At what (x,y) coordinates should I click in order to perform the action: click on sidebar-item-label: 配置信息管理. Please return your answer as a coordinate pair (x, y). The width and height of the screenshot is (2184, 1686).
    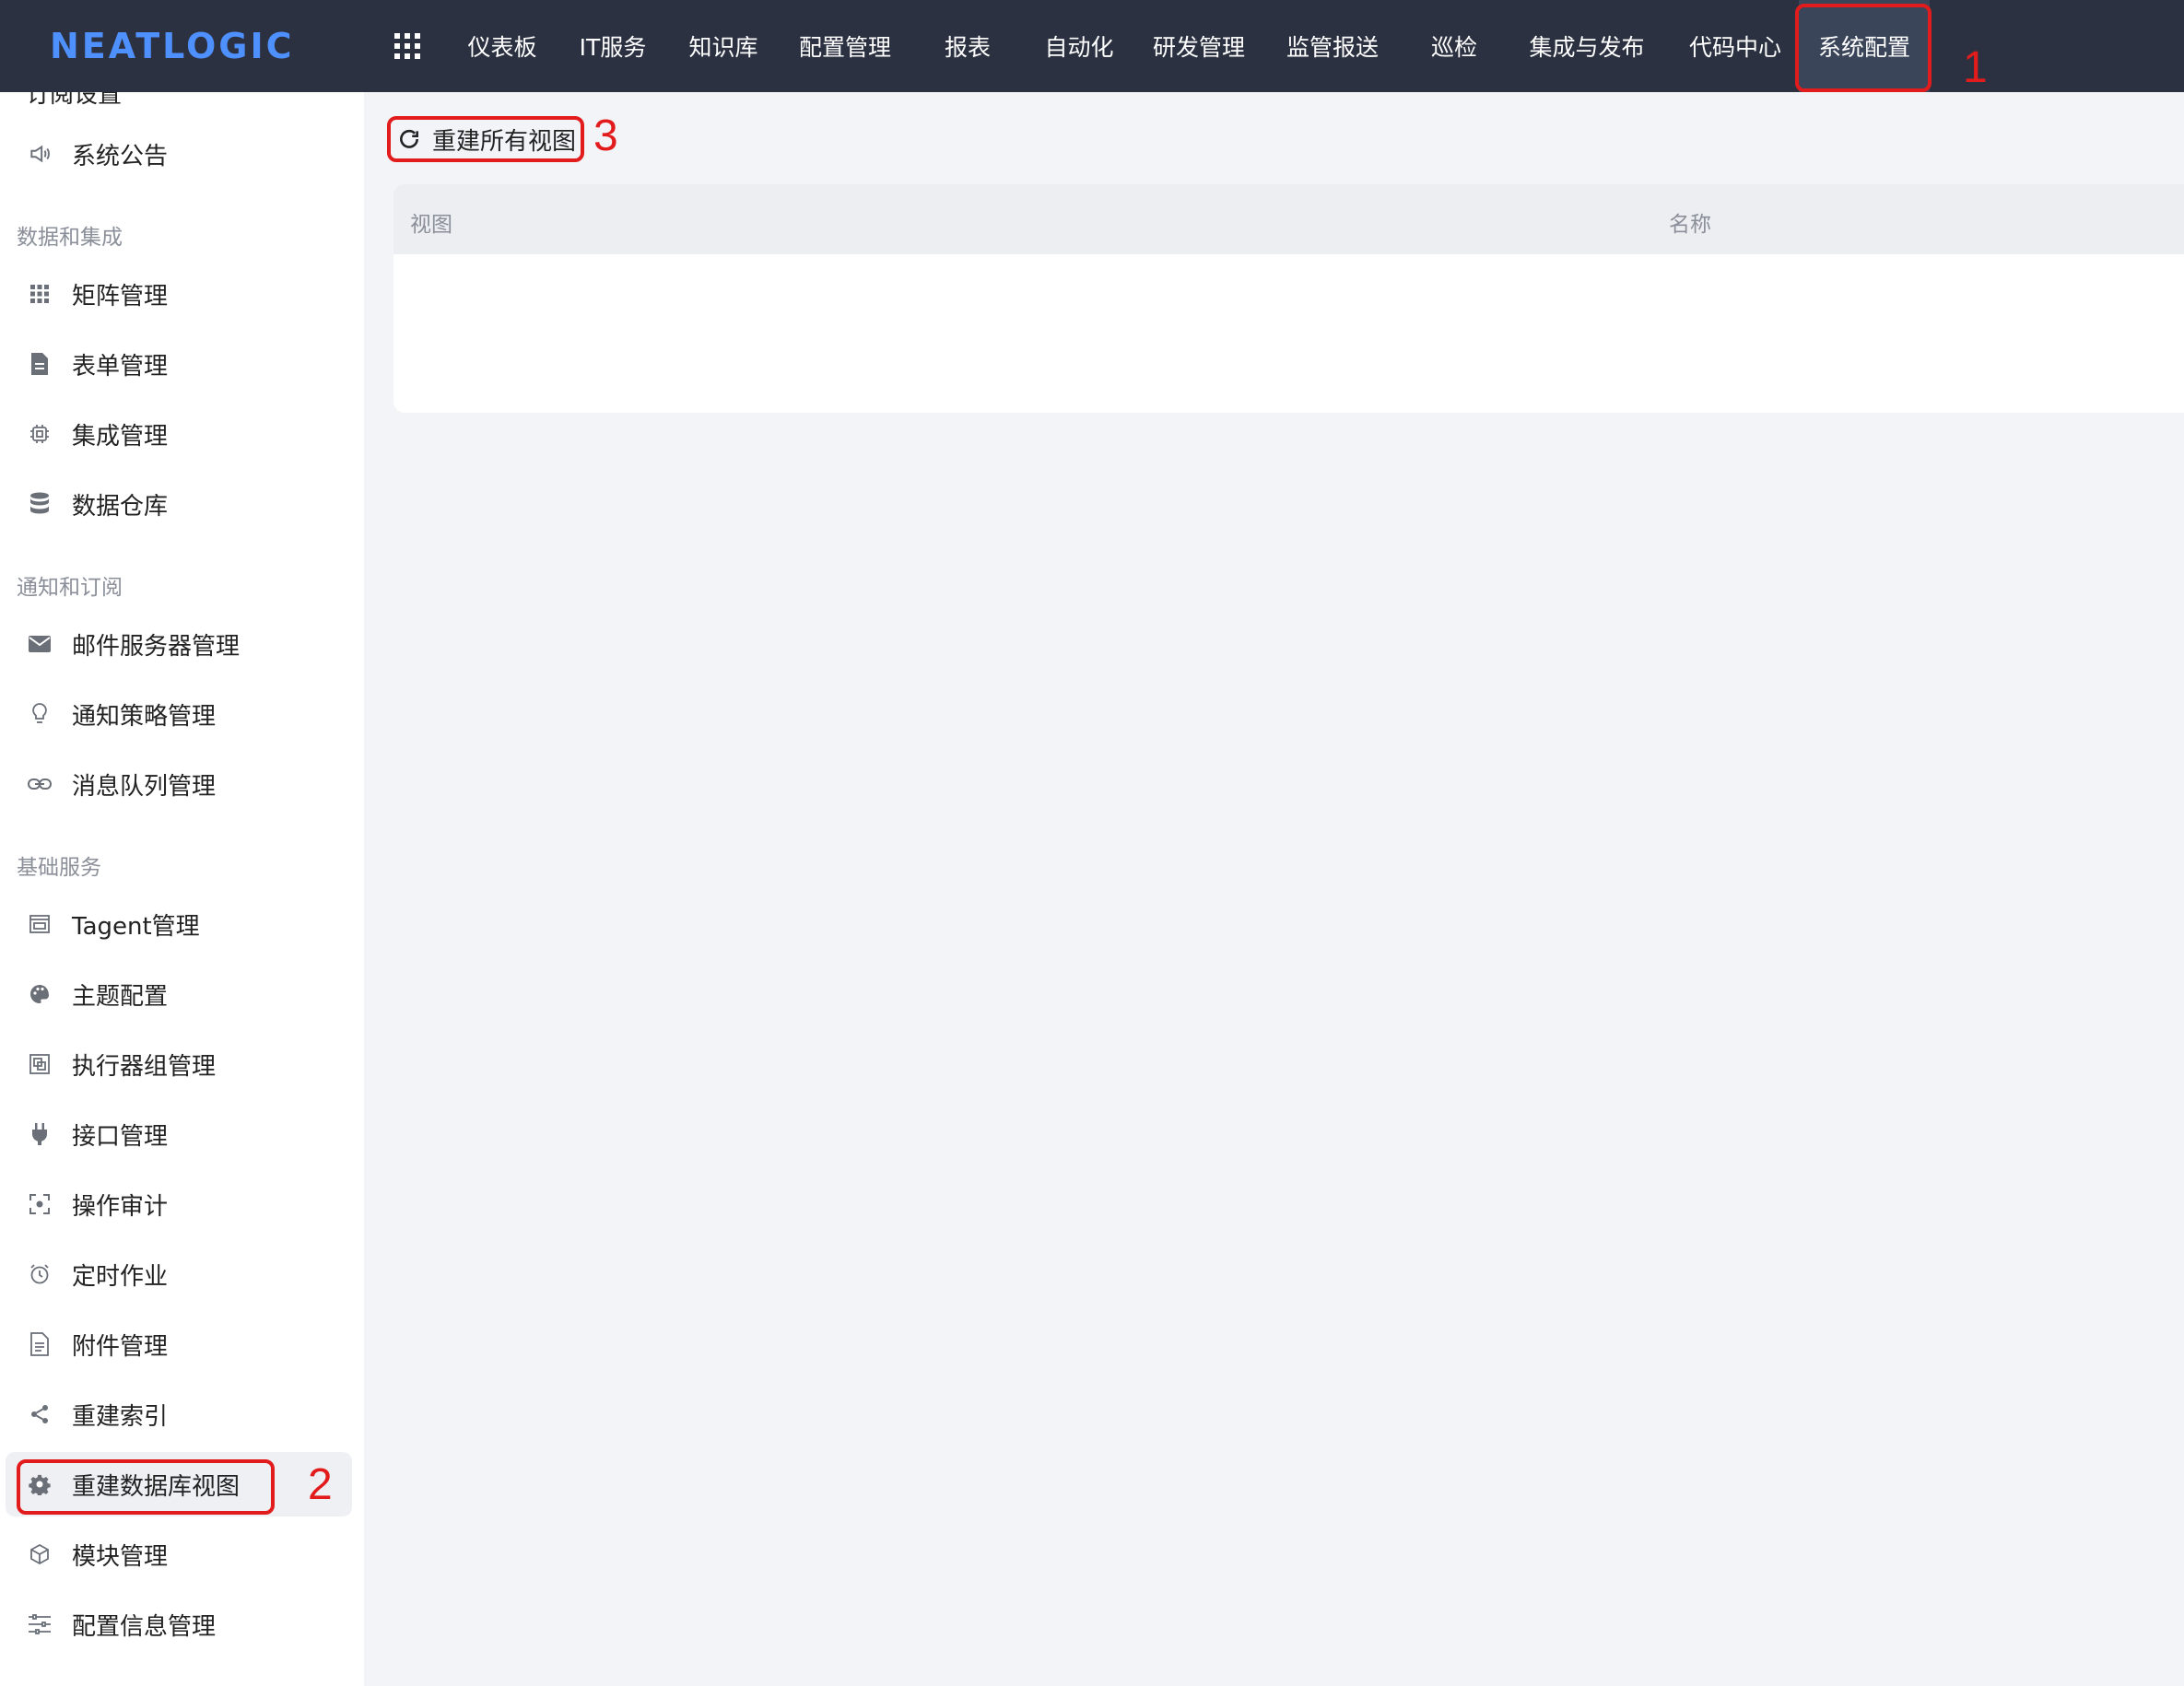
    Looking at the image, I should click on (144, 1626).